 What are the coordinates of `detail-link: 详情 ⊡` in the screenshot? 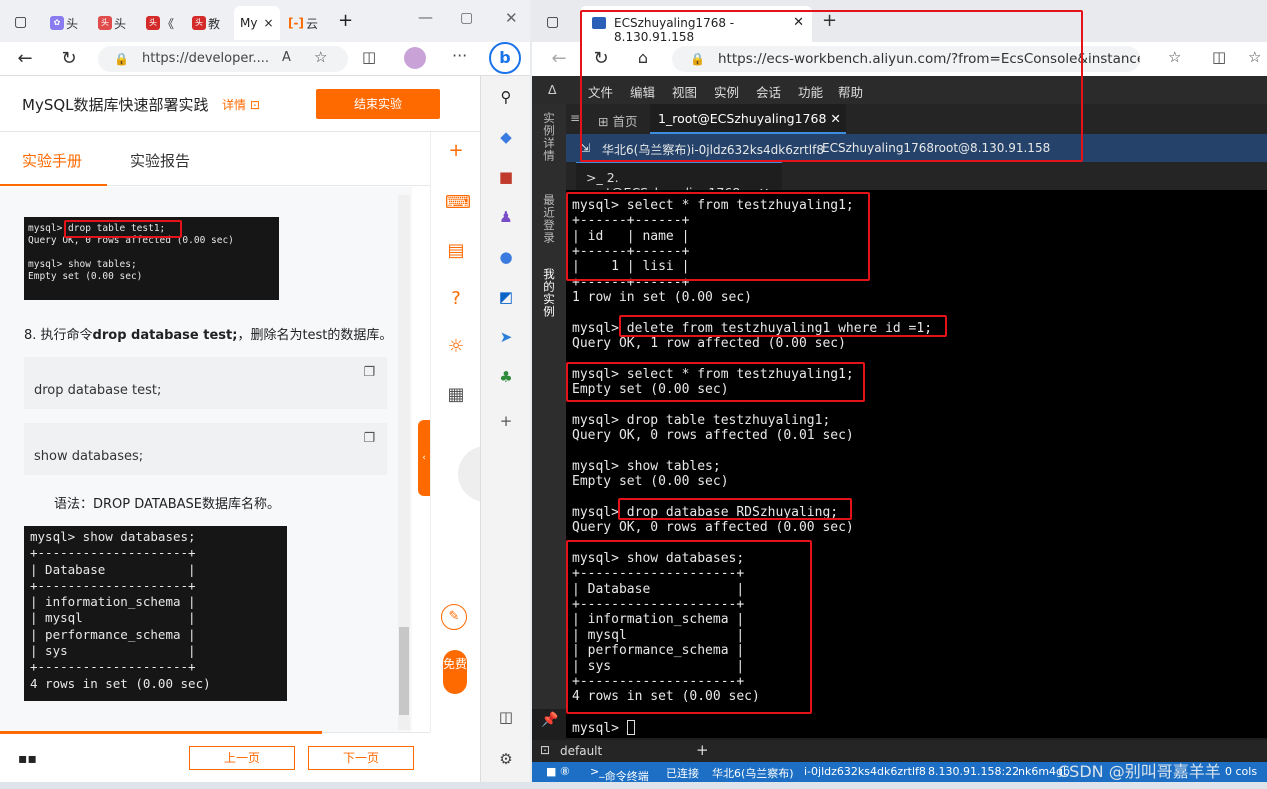 It's located at (241, 104).